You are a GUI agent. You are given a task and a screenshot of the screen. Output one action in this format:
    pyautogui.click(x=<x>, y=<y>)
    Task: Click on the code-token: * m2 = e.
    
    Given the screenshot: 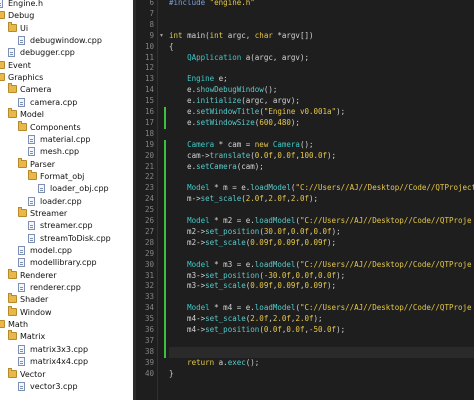 What is the action you would take?
    pyautogui.click(x=232, y=220)
    